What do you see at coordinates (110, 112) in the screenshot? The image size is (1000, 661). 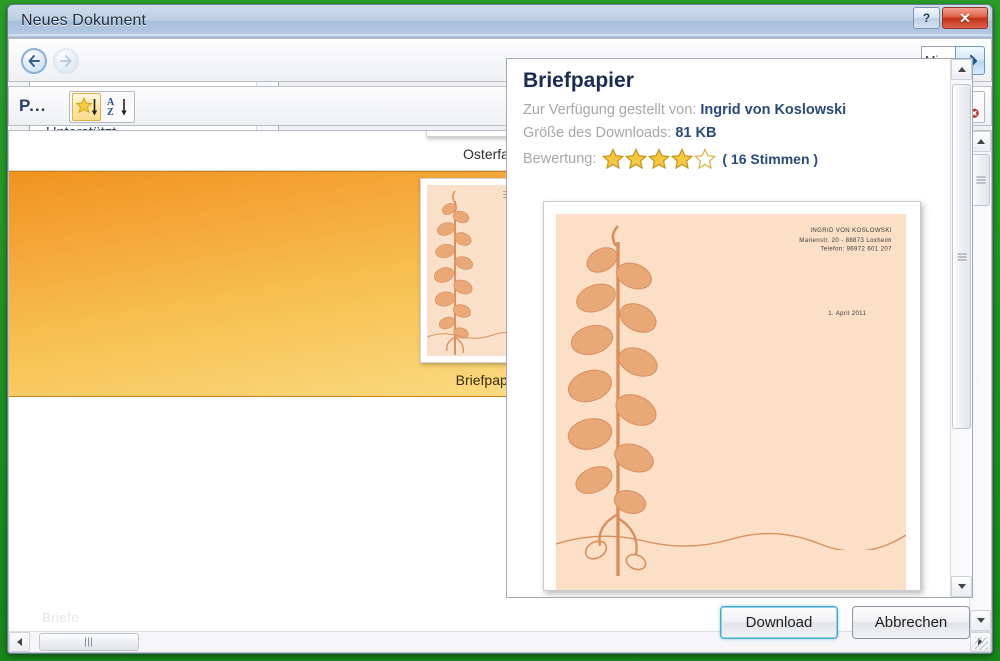 I see `svg-text: Z` at bounding box center [110, 112].